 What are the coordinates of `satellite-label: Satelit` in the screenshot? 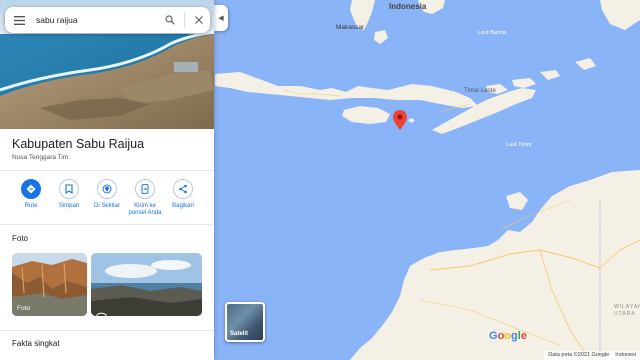 It's located at (239, 334).